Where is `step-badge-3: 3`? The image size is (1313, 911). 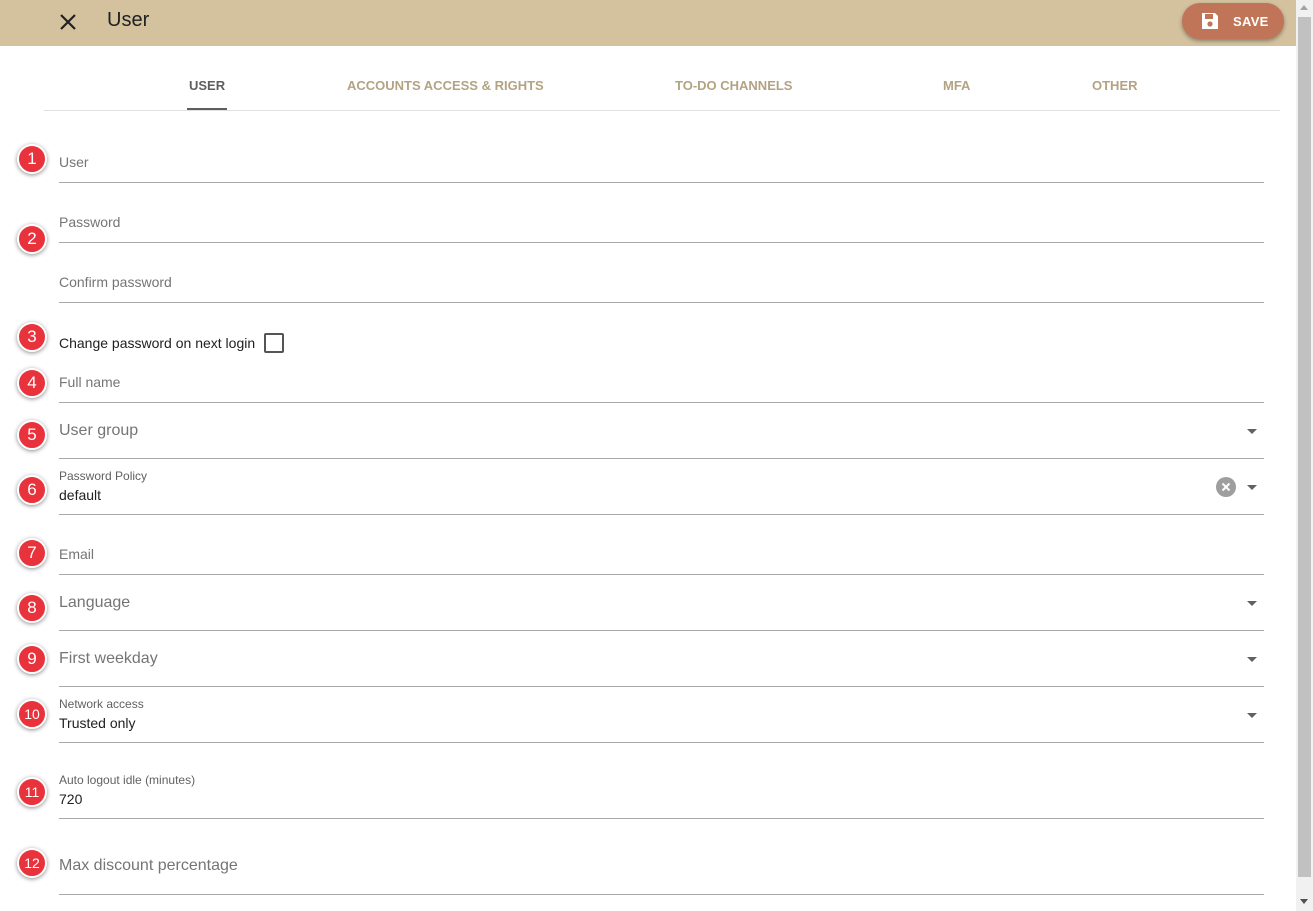 step-badge-3: 3 is located at coordinates (32, 337).